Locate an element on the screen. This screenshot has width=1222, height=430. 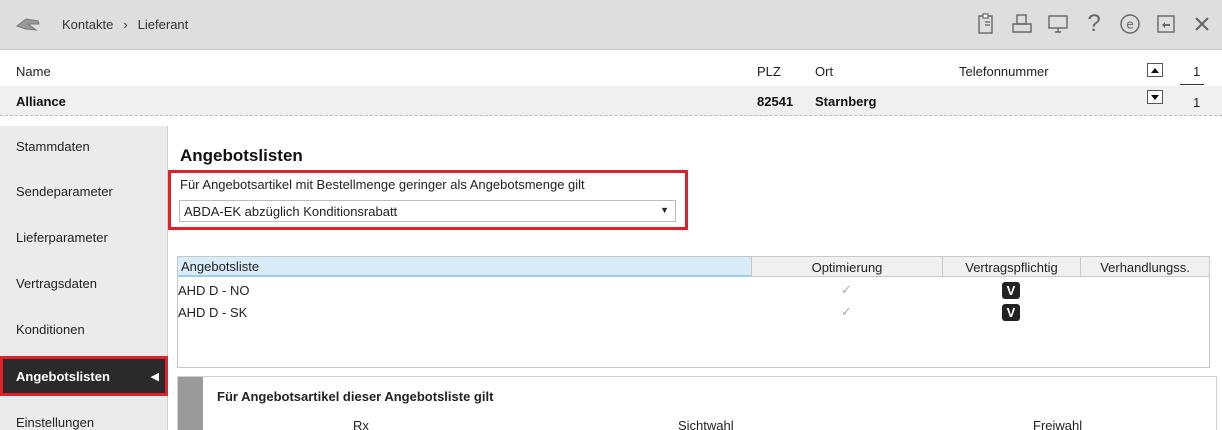
sidebar-item-vertragsdaten: Vertragsdaten is located at coordinates (84, 283).